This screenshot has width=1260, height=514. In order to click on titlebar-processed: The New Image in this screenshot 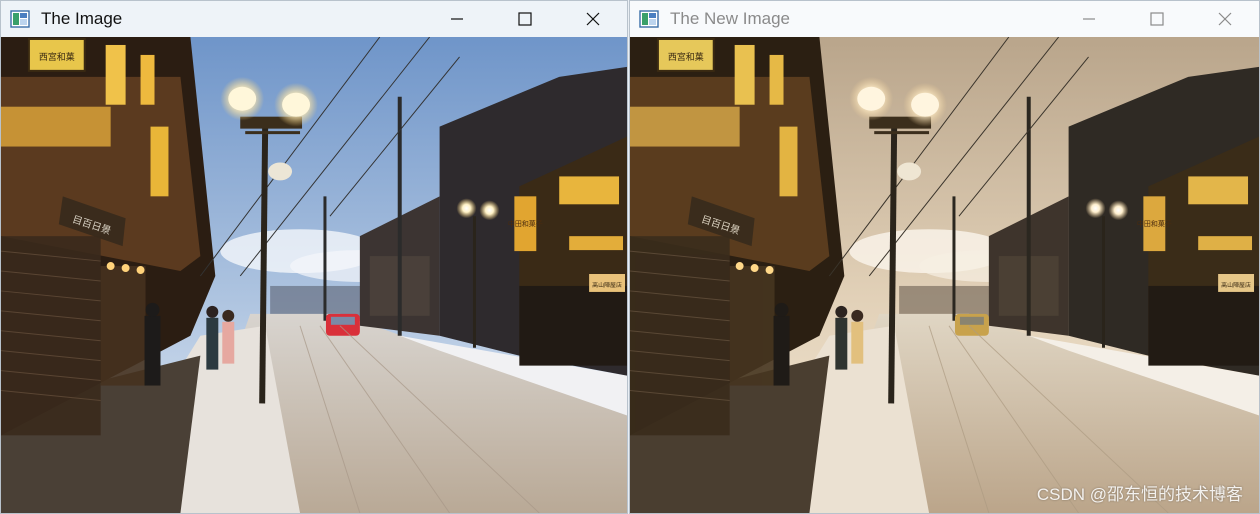, I will do `click(944, 19)`.